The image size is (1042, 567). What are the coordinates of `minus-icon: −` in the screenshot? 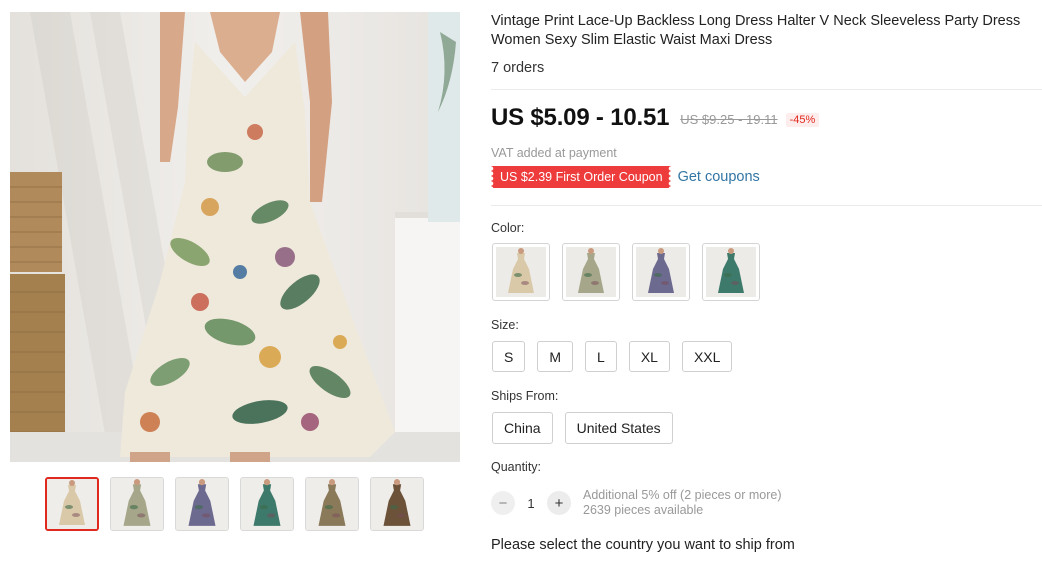 It's located at (503, 503).